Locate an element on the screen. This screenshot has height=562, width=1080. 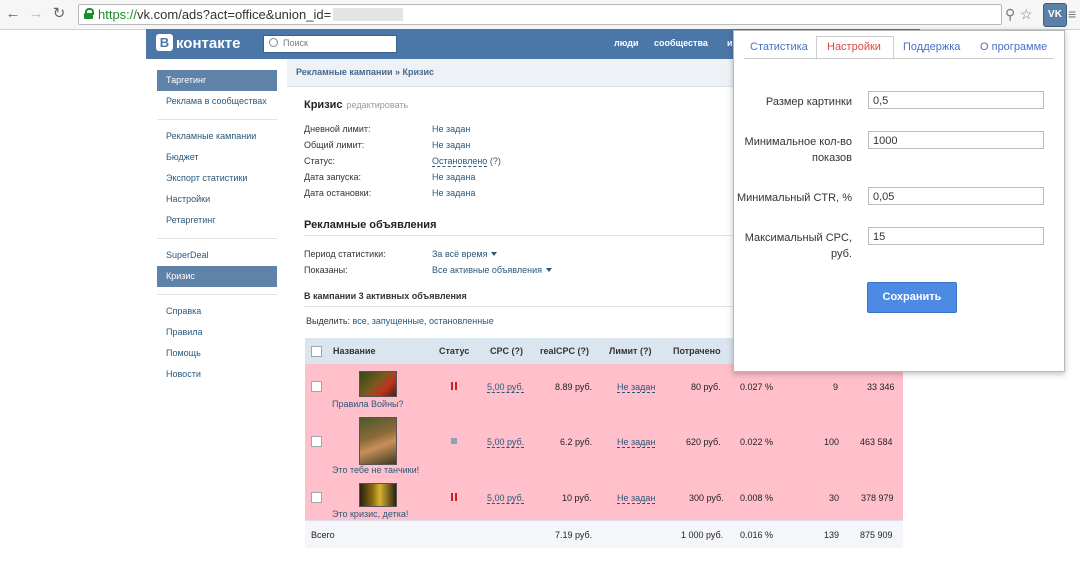
stop-date-value: Не задана is located at coordinates (453, 193).